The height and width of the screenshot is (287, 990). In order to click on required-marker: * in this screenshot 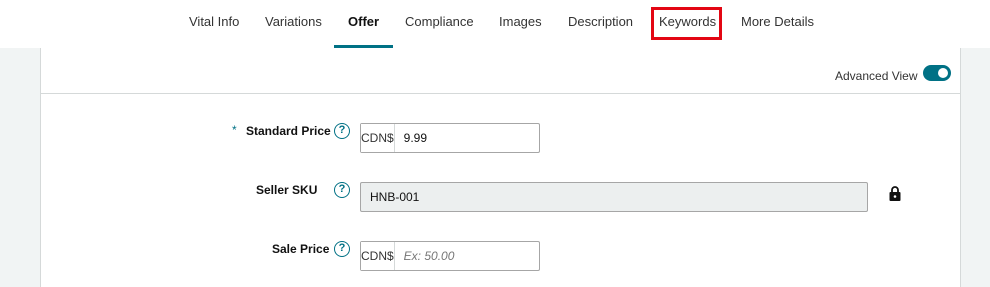, I will do `click(234, 130)`.